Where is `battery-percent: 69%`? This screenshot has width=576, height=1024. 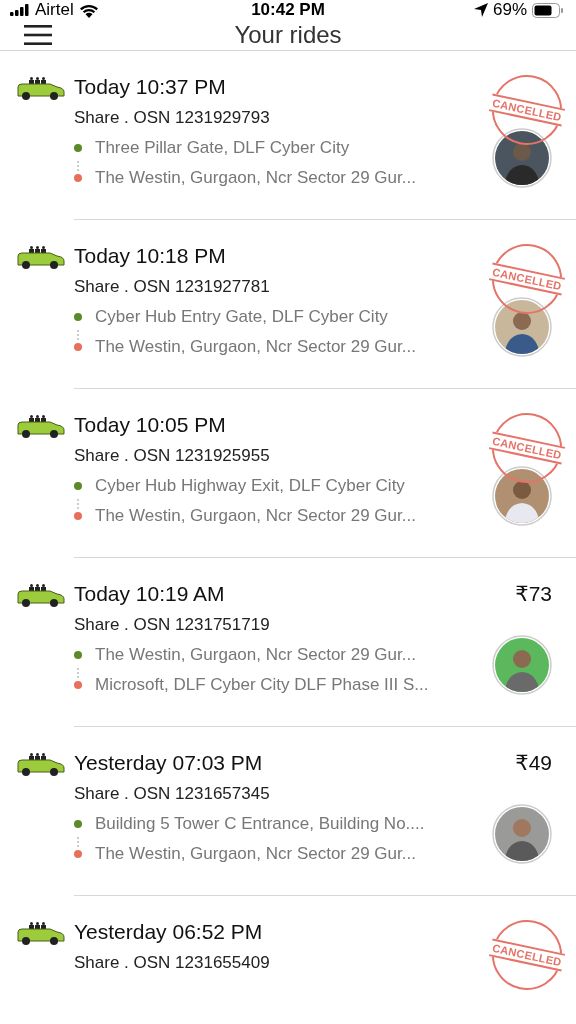 battery-percent: 69% is located at coordinates (509, 10).